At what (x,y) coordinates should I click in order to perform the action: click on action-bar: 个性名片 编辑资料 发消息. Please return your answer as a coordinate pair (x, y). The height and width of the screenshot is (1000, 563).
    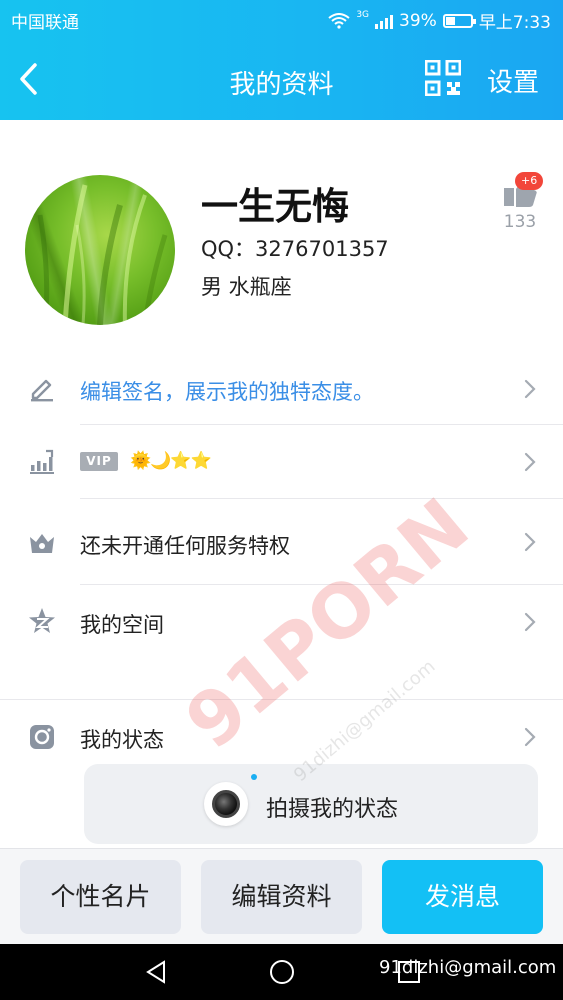
    Looking at the image, I should click on (281, 896).